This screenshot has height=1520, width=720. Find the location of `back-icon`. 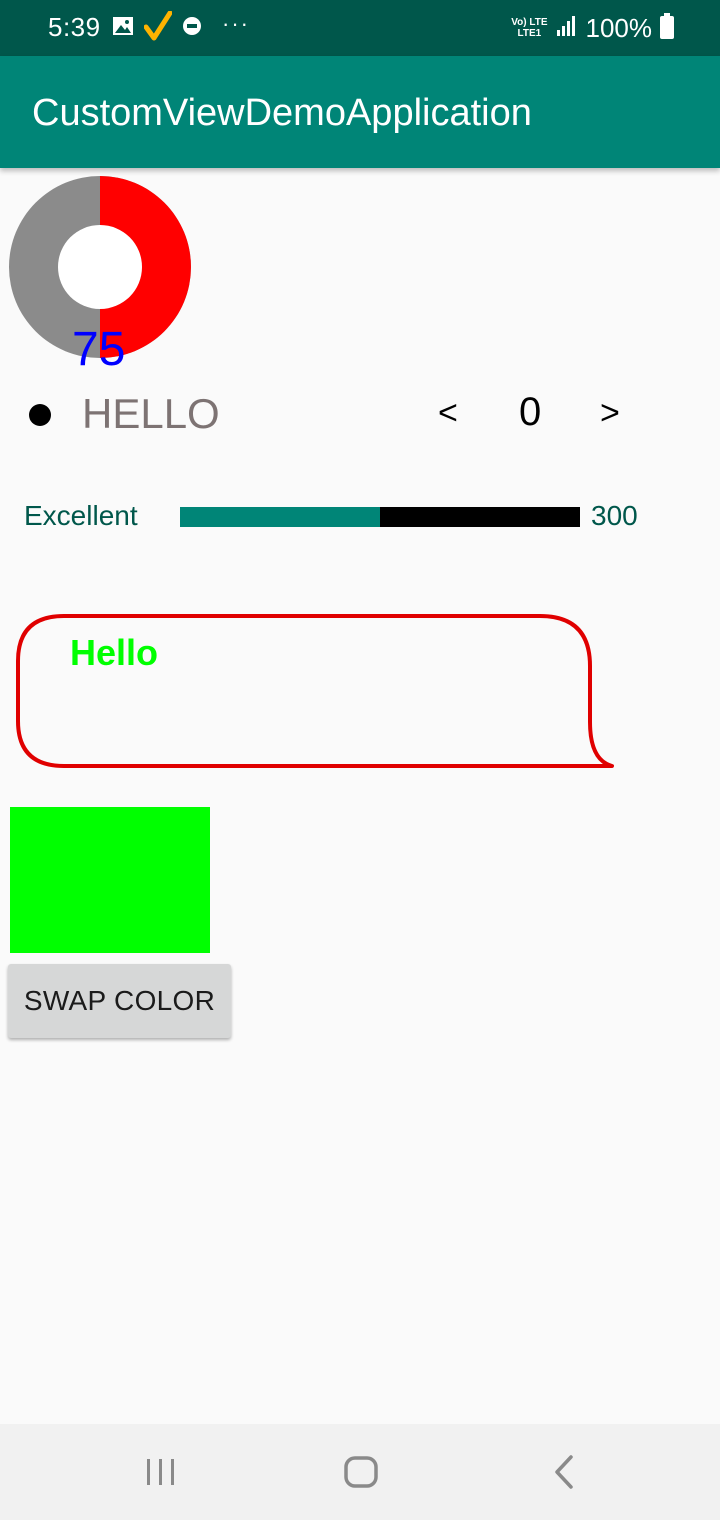

back-icon is located at coordinates (564, 1472).